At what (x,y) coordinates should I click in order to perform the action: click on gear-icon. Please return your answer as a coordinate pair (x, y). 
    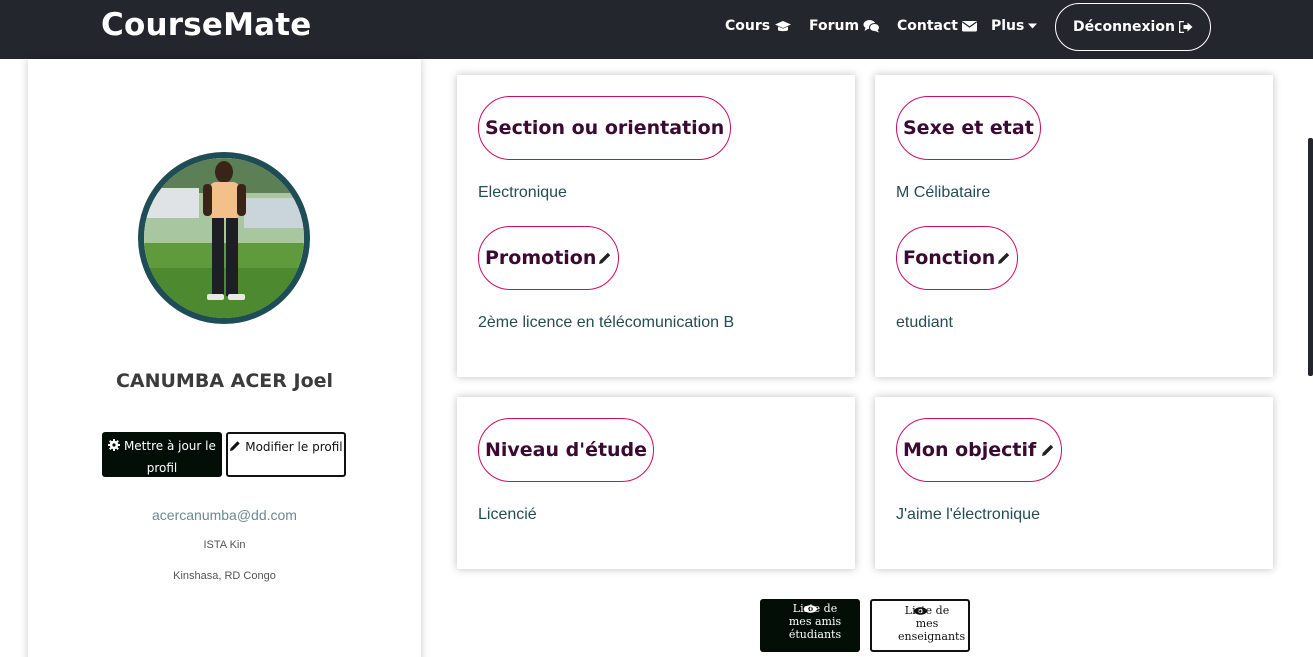
    Looking at the image, I should click on (114, 445).